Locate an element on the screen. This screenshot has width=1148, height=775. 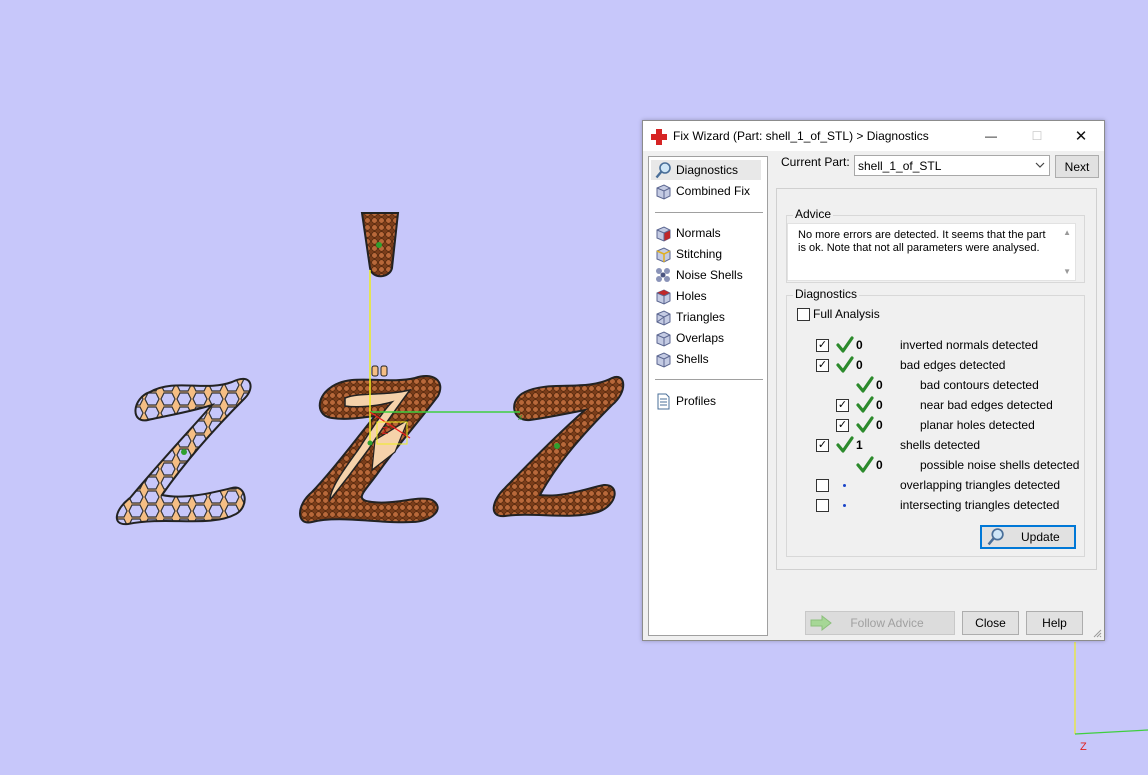
close-window-button: ✕ is located at coordinates (1081, 136).